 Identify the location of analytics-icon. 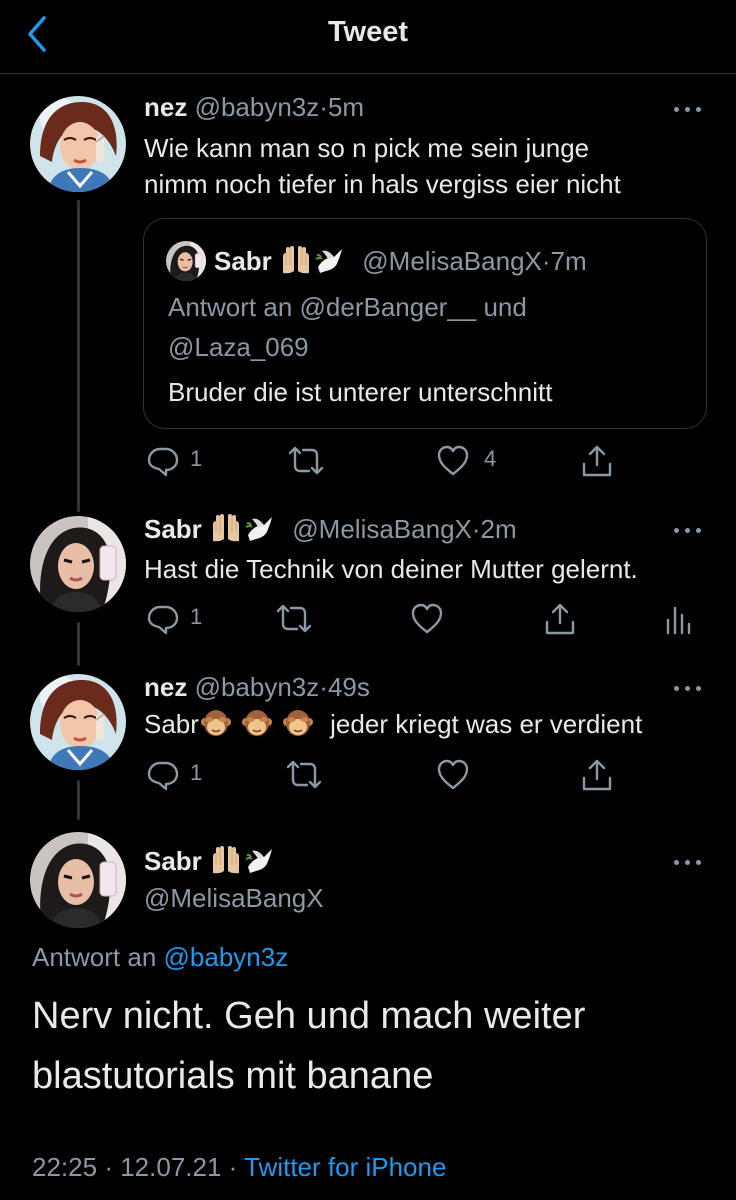
(677, 619).